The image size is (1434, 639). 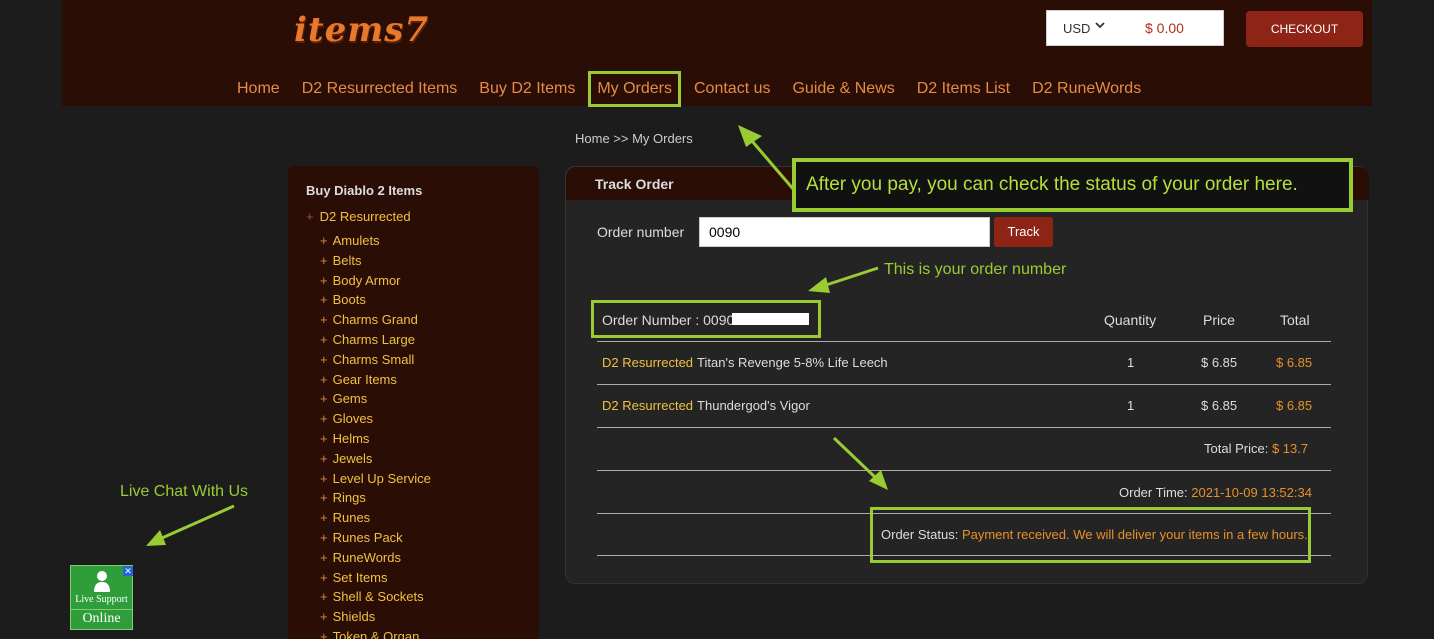 I want to click on arrow-to-order-number, so click(x=843, y=279).